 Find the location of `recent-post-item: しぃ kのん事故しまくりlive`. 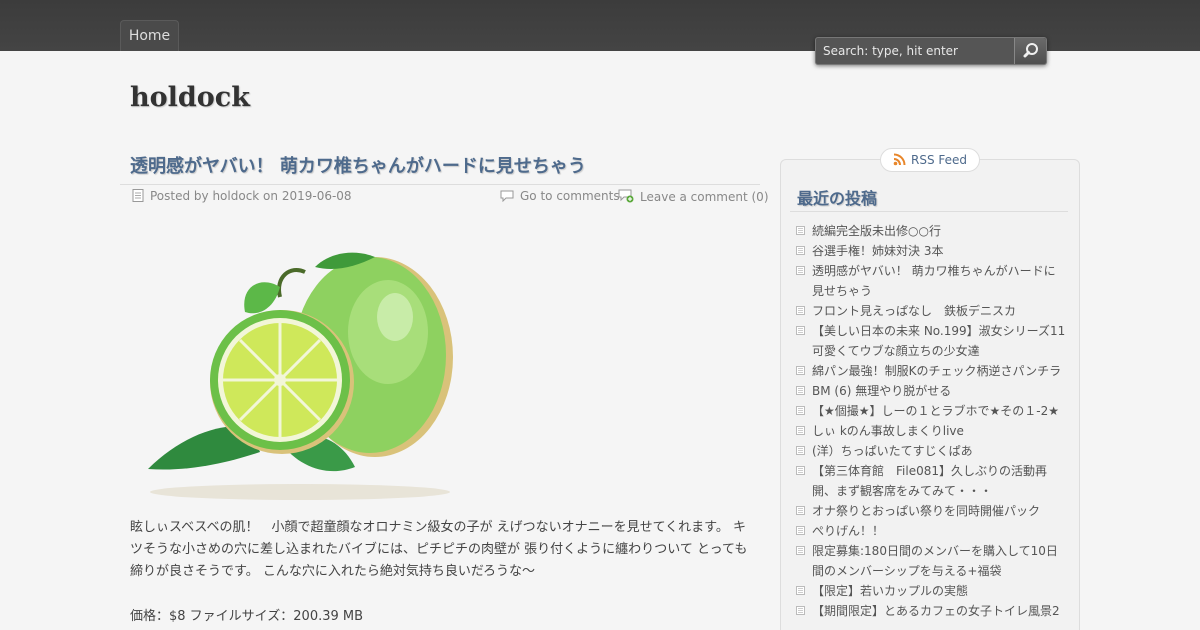

recent-post-item: しぃ kのん事故しまくりlive is located at coordinates (931, 431).